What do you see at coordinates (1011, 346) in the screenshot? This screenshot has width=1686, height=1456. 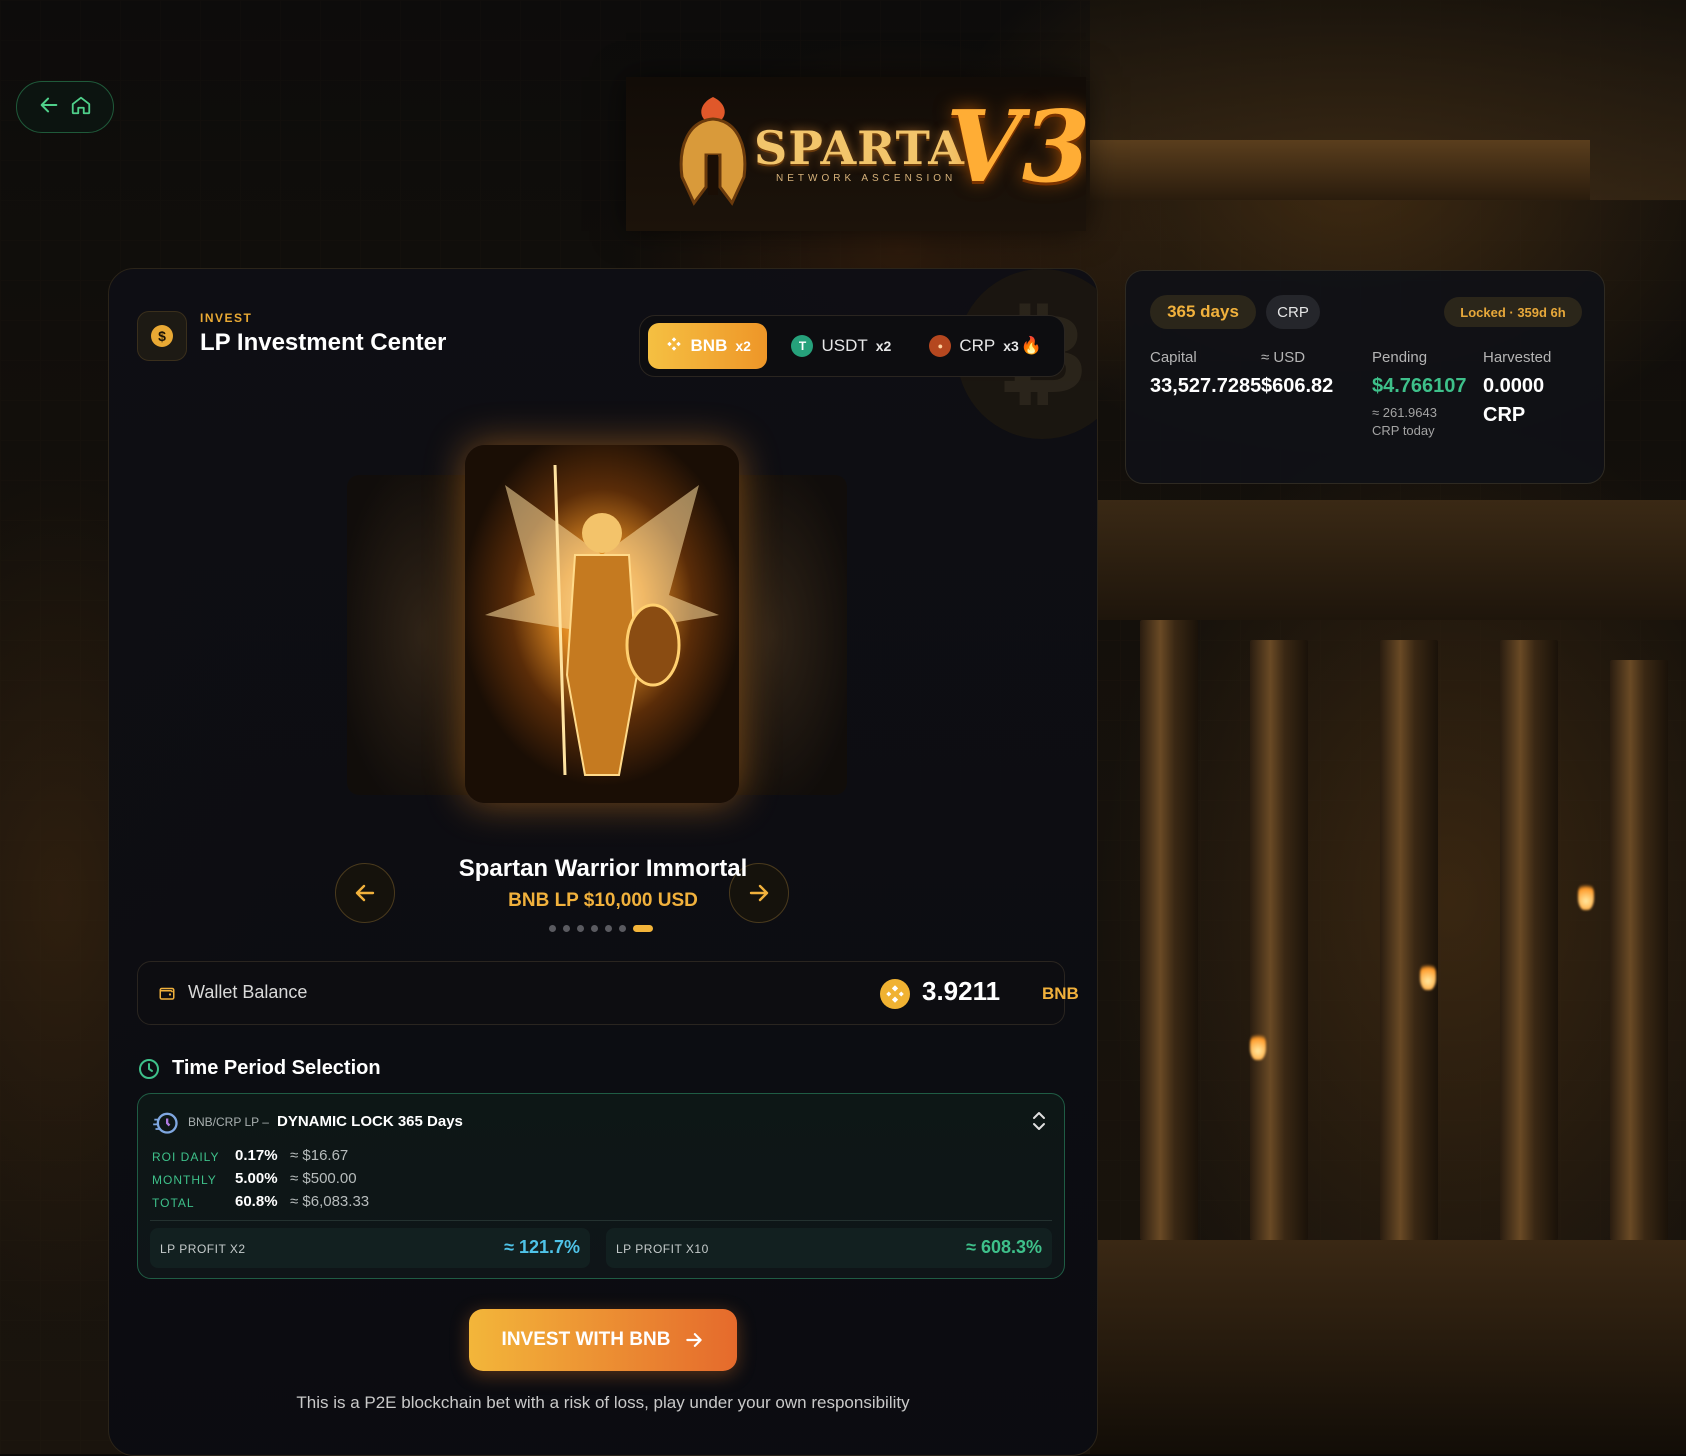 I see `tab-crp-mult: x3` at bounding box center [1011, 346].